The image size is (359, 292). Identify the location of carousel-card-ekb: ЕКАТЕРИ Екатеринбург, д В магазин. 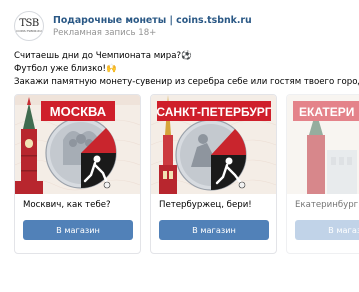
(322, 174).